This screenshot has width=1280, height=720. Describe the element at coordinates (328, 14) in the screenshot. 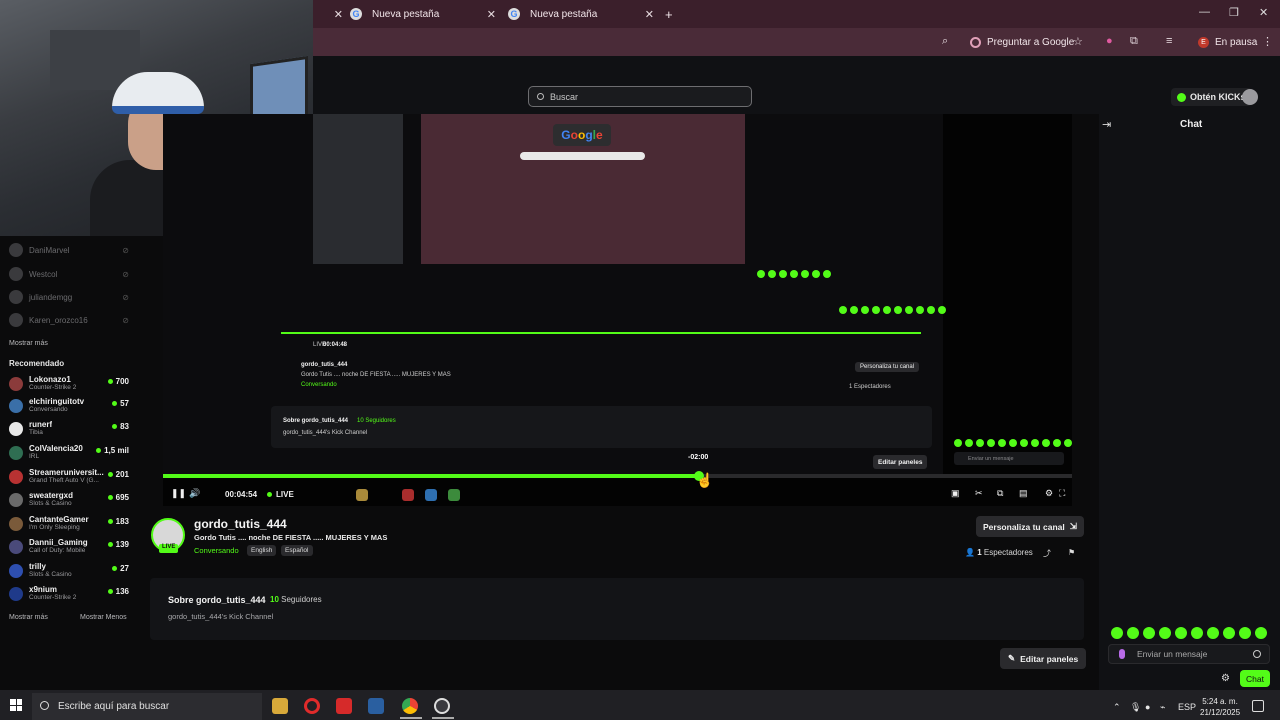

I see `tab-close-current: ✕` at that location.